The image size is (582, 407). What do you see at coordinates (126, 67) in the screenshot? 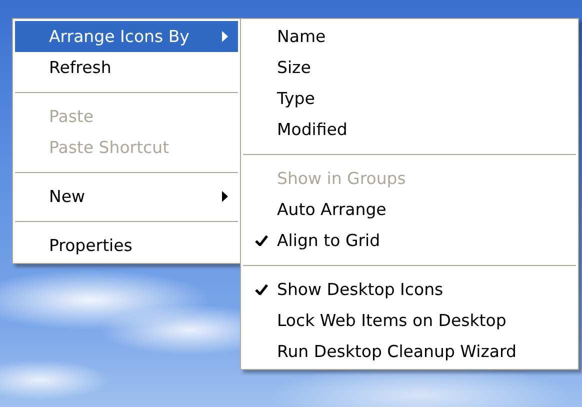
I see `menu-item: Refresh` at bounding box center [126, 67].